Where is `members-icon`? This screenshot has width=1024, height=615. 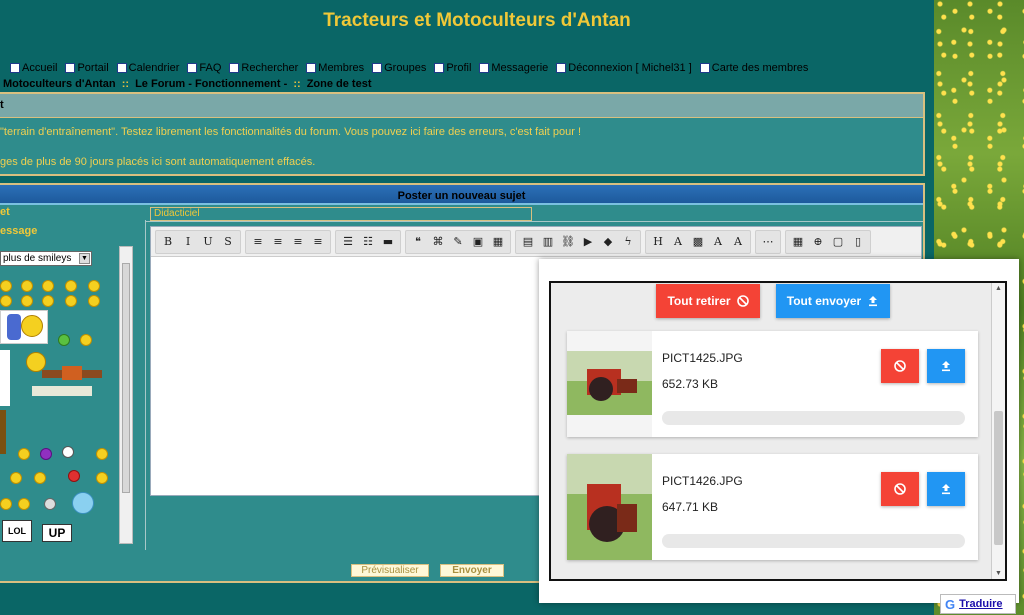 members-icon is located at coordinates (311, 68).